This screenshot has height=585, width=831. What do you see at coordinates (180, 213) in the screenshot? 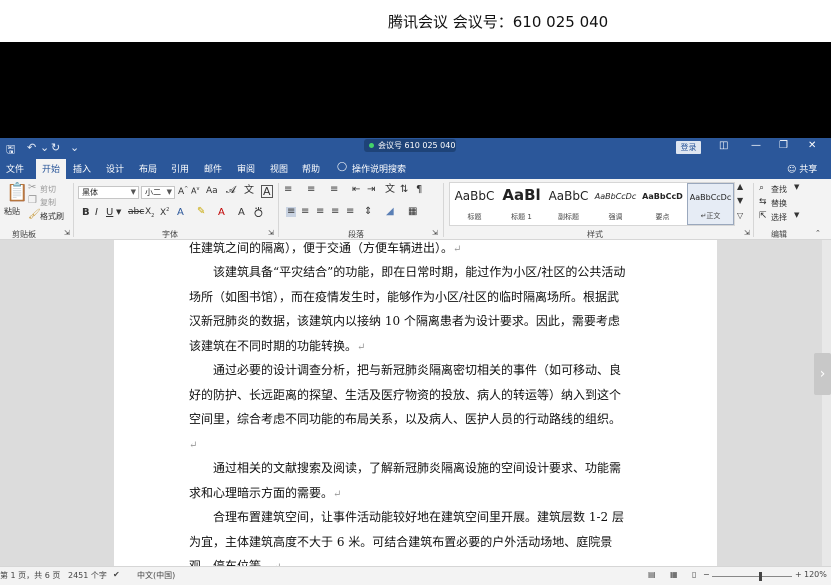
I see `text-effects-icon: A` at bounding box center [180, 213].